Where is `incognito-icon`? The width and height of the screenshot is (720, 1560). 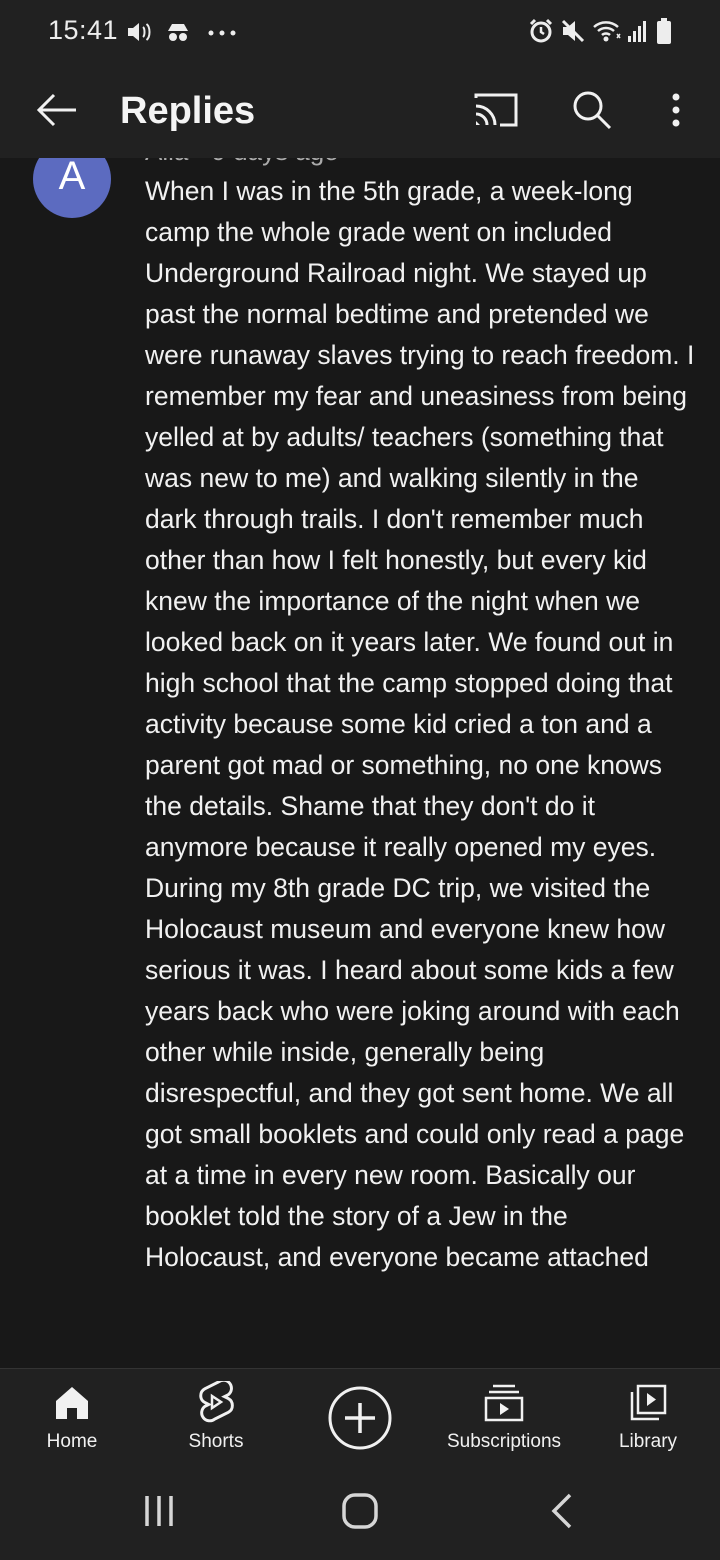 incognito-icon is located at coordinates (178, 32).